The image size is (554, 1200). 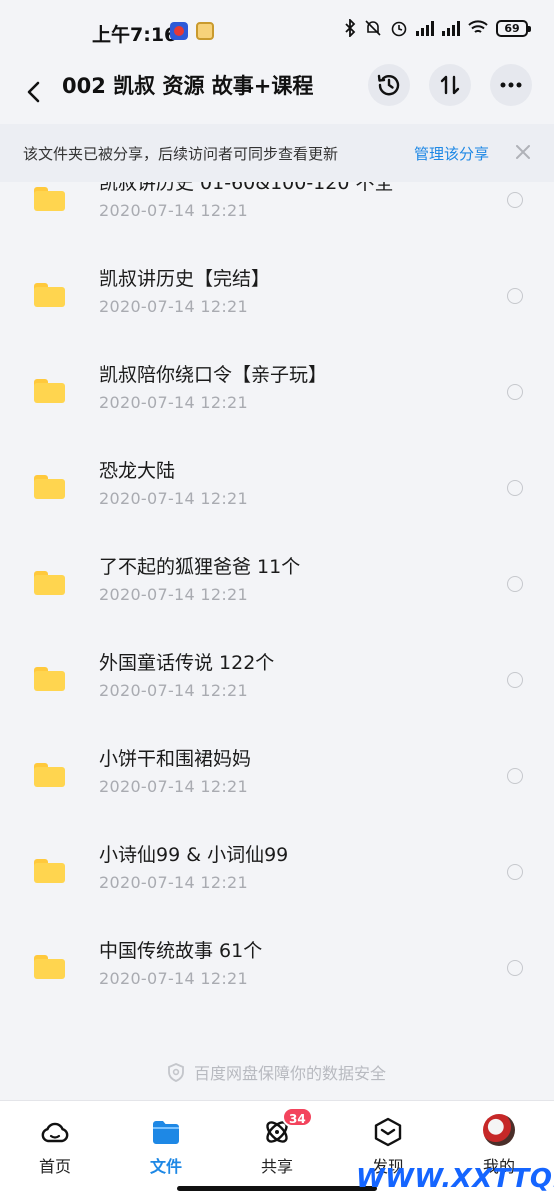 I want to click on history-button, so click(x=389, y=85).